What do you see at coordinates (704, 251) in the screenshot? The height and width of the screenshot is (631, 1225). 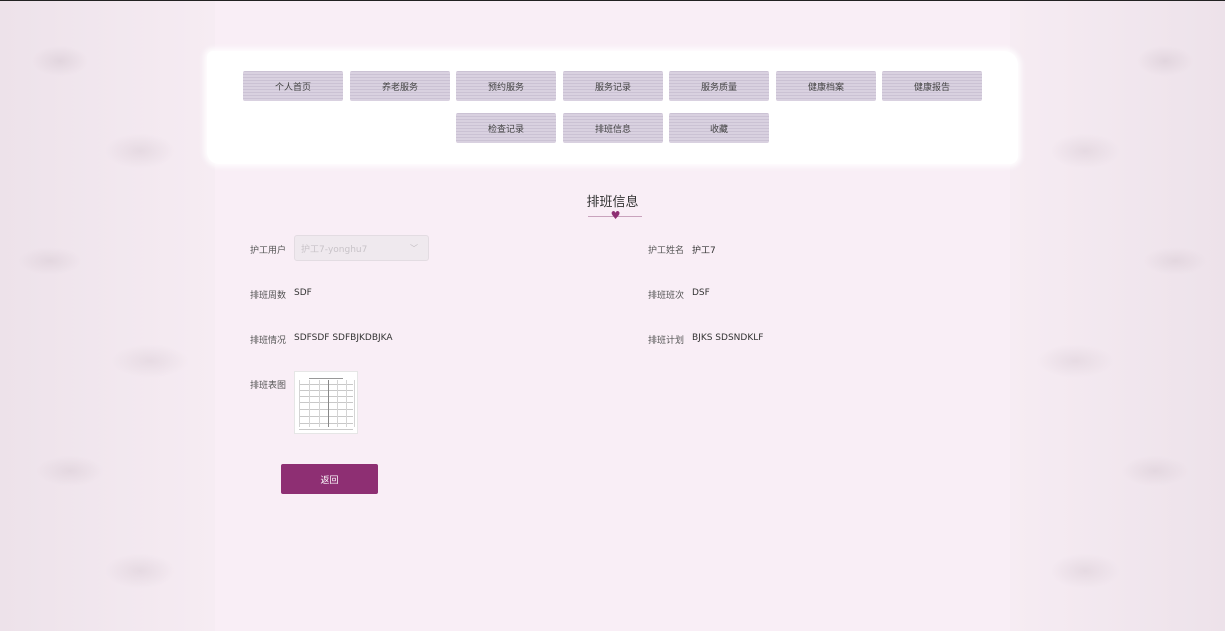 I see `nurse-name-value: 护工7` at bounding box center [704, 251].